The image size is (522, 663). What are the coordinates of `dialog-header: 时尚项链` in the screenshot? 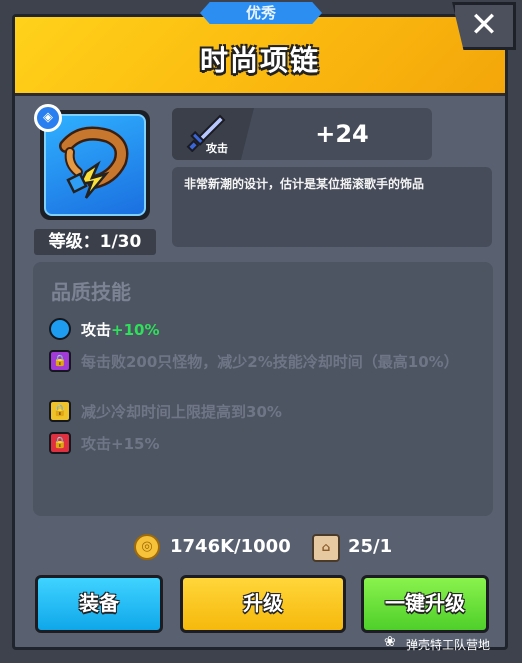 It's located at (260, 56).